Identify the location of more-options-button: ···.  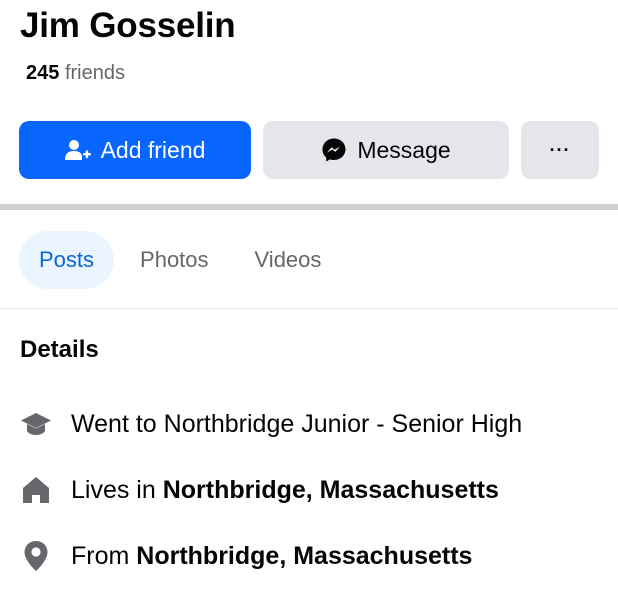
(560, 150).